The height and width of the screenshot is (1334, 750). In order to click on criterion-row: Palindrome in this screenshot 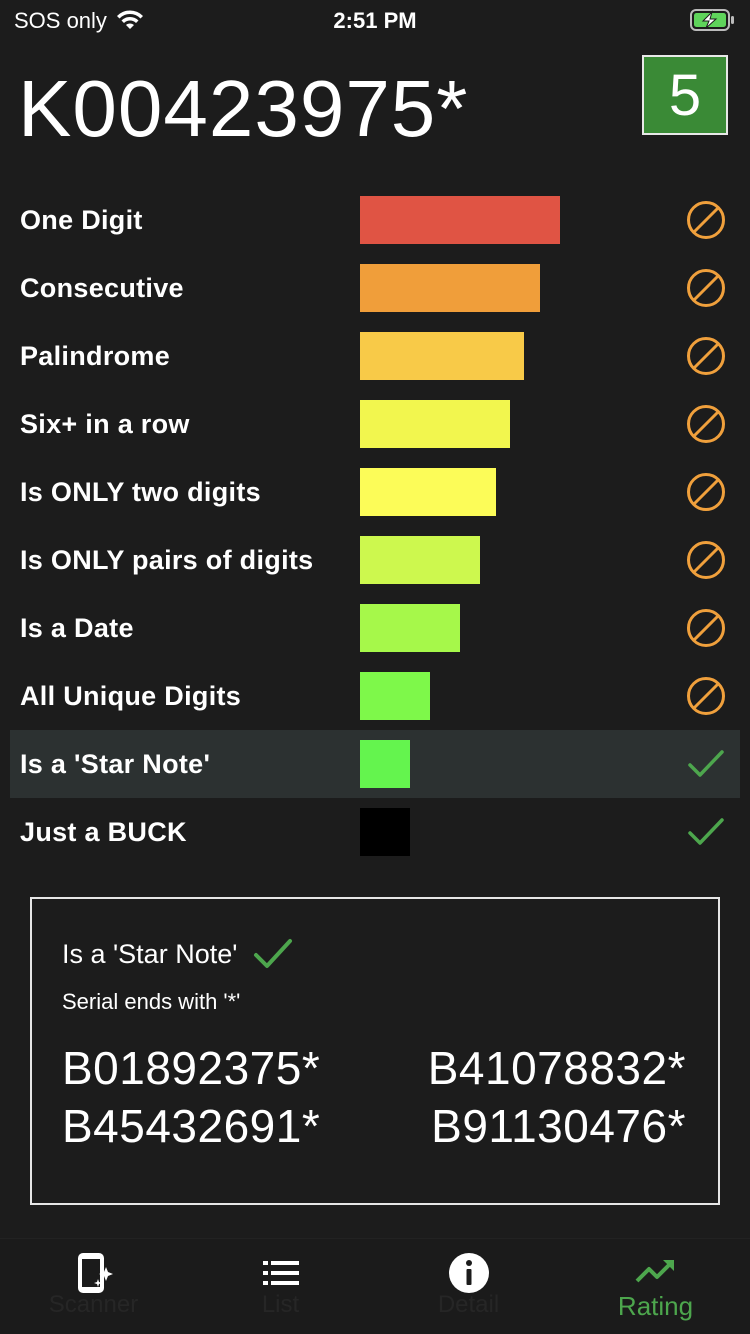, I will do `click(375, 356)`.